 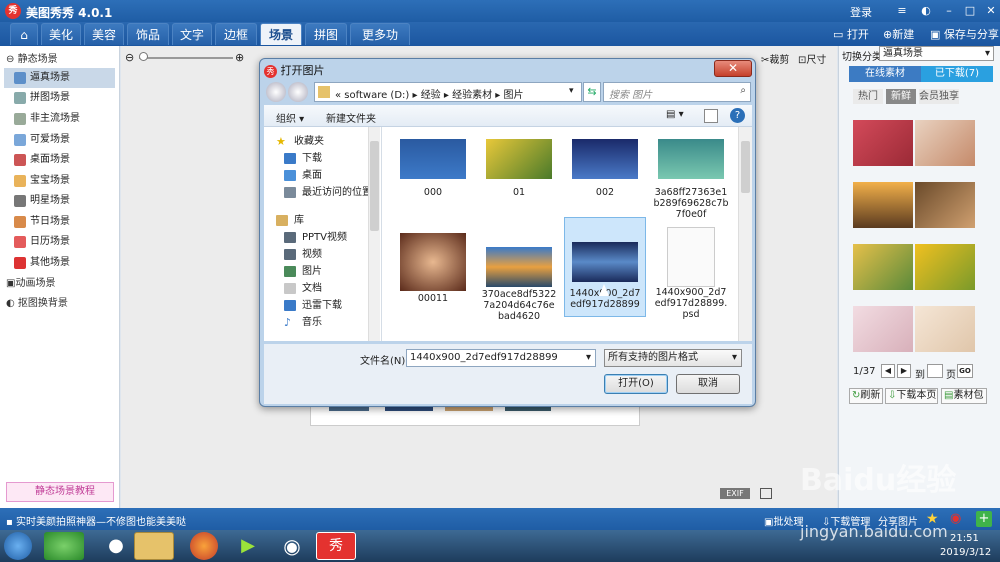 What do you see at coordinates (298, 92) in the screenshot?
I see `forward-button` at bounding box center [298, 92].